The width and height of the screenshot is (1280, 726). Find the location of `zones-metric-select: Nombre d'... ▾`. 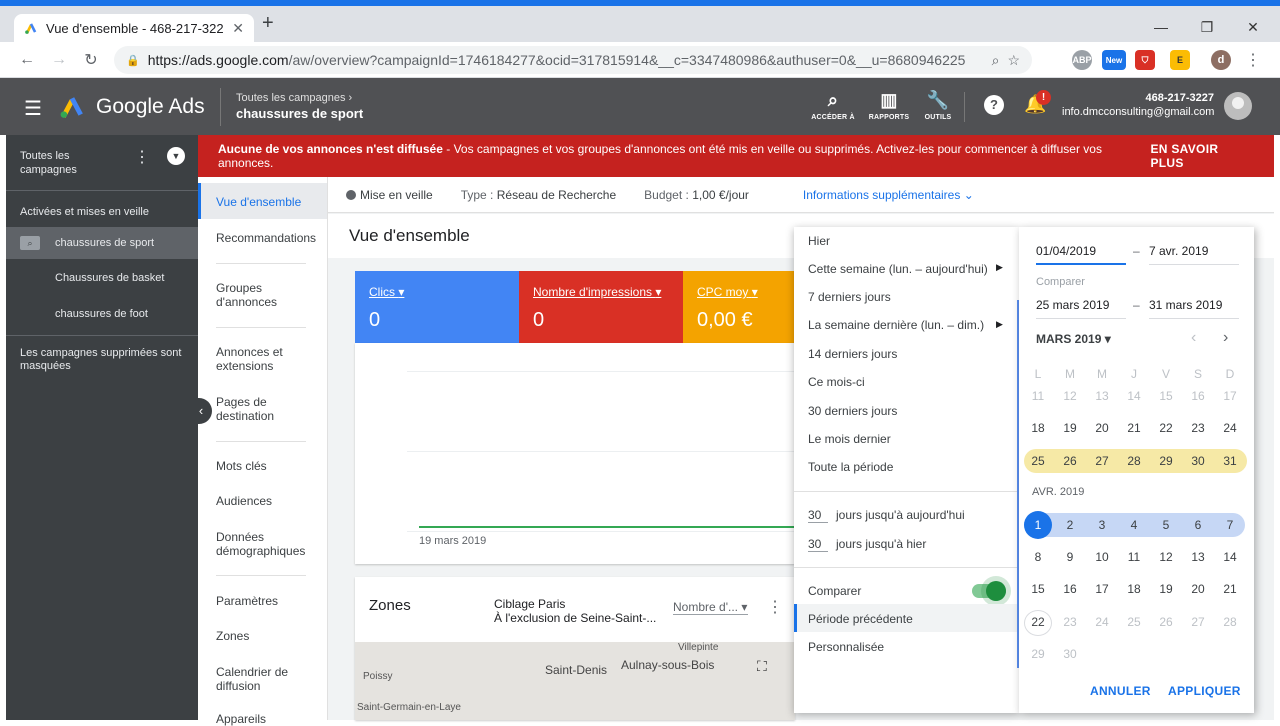

zones-metric-select: Nombre d'... ▾ is located at coordinates (710, 607).